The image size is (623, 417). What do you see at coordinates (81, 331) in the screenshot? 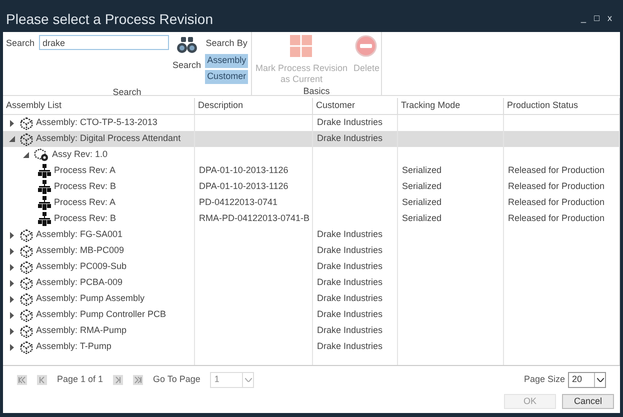
I see `tree-item-label: Assembly: RMA-Pump` at bounding box center [81, 331].